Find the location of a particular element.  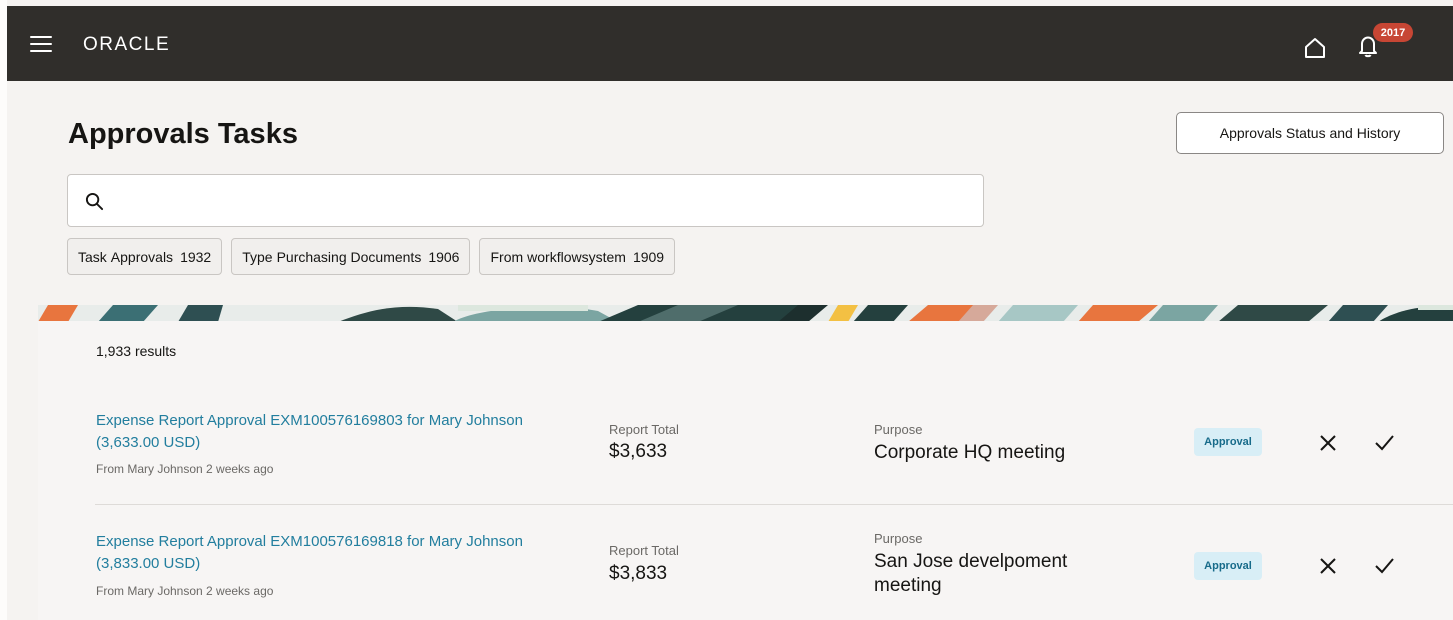

results-count-number: 1,933 is located at coordinates (114, 351).